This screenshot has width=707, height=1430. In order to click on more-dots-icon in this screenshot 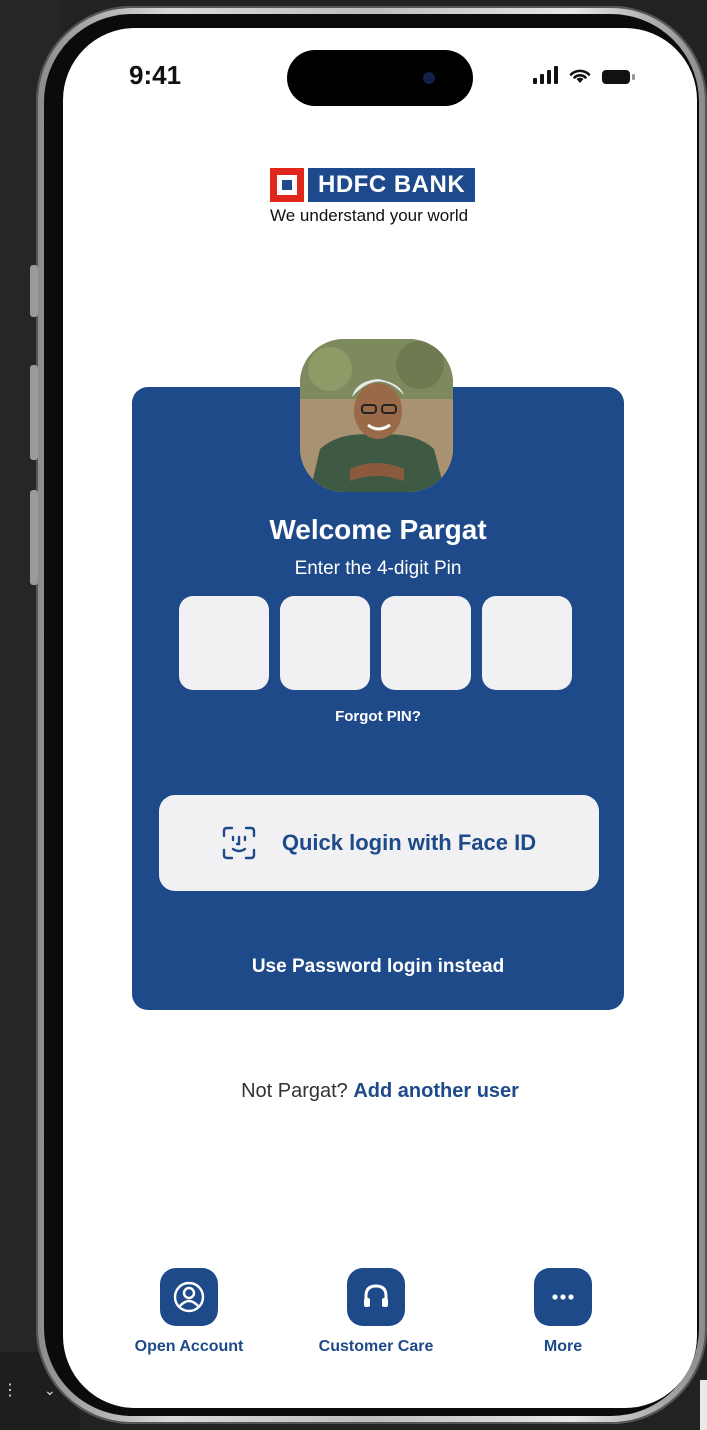, I will do `click(563, 1297)`.